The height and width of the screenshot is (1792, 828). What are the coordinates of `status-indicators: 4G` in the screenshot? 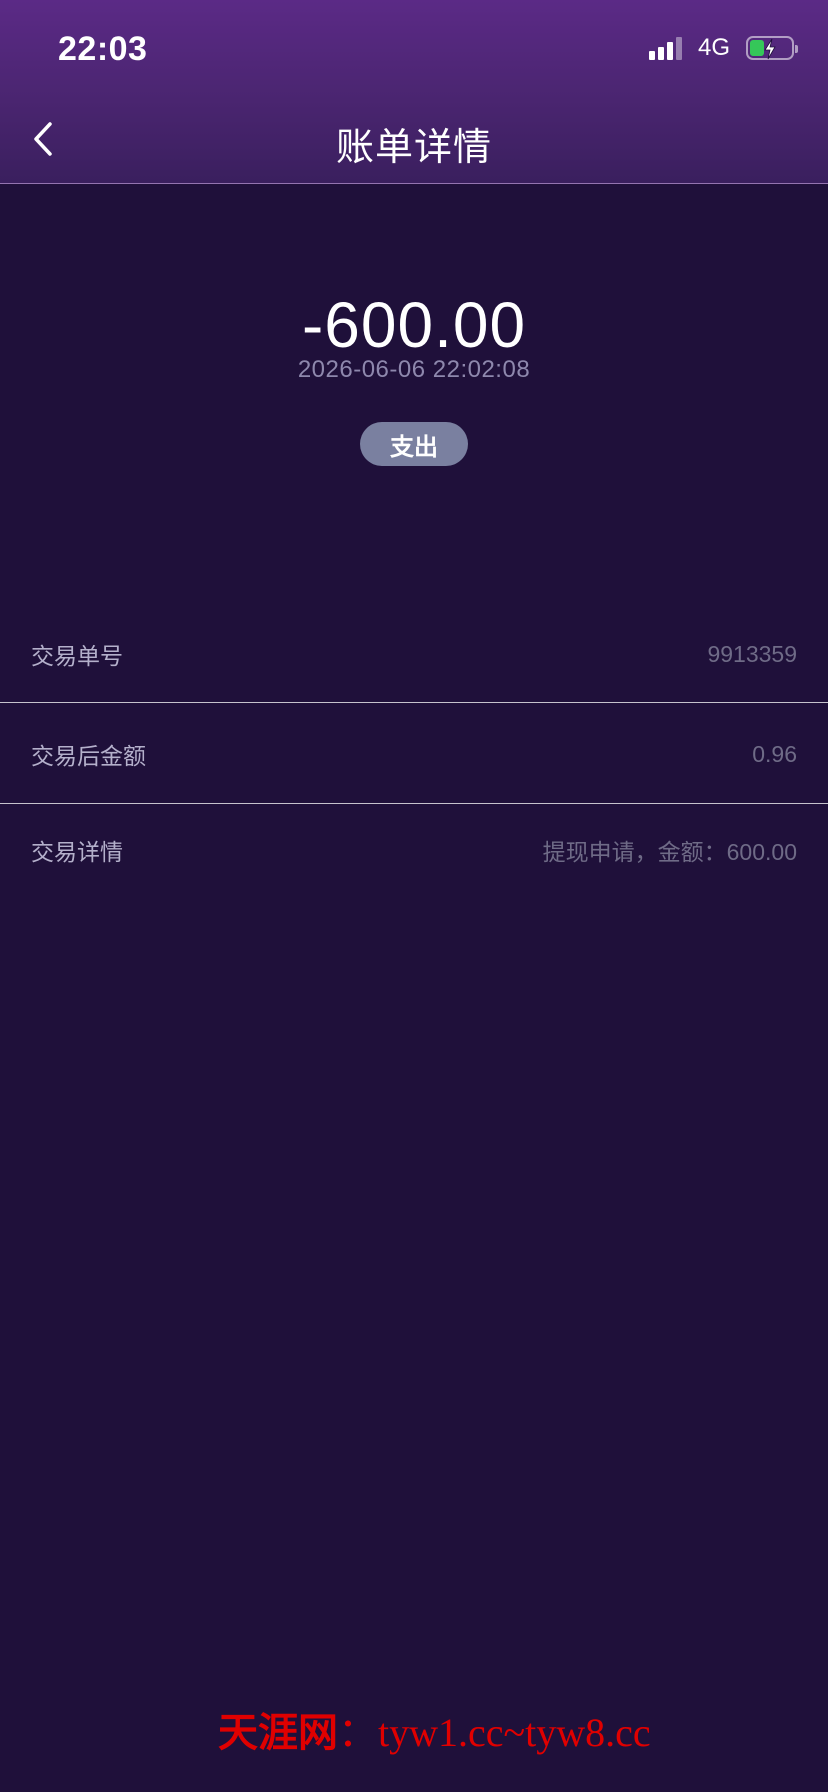 It's located at (723, 48).